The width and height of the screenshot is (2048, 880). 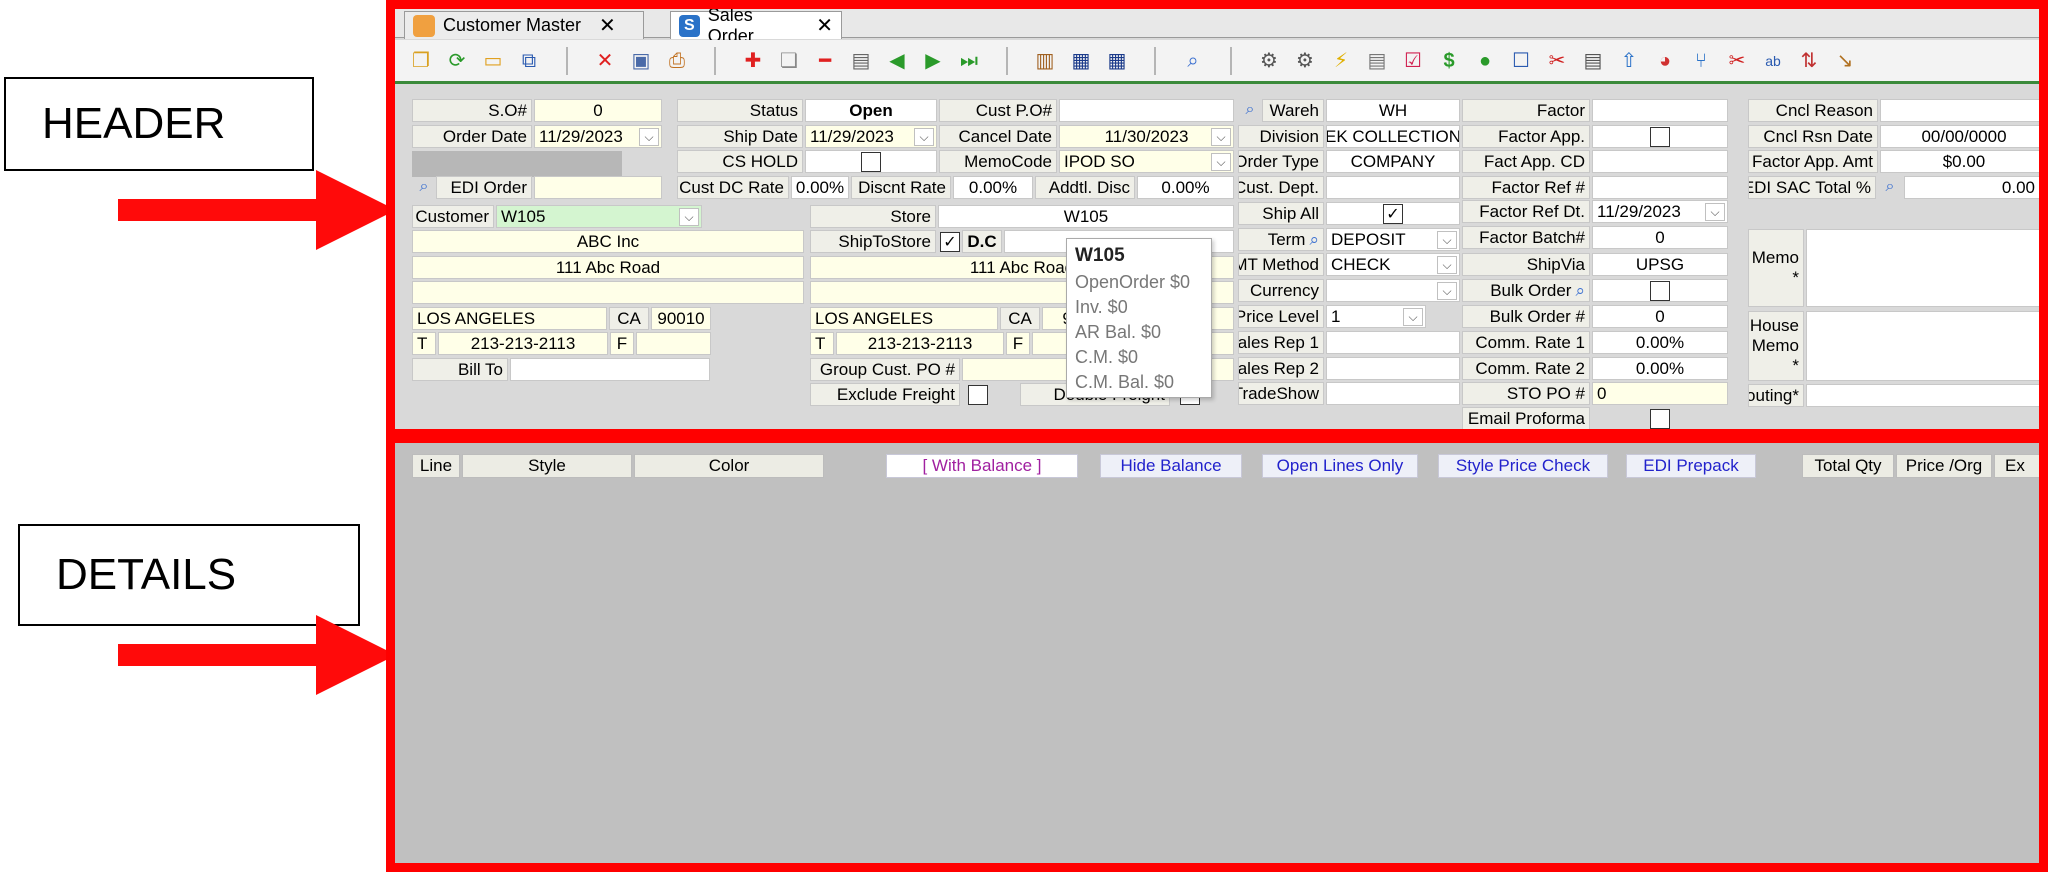 What do you see at coordinates (629, 318) in the screenshot?
I see `bill-state-field: CA` at bounding box center [629, 318].